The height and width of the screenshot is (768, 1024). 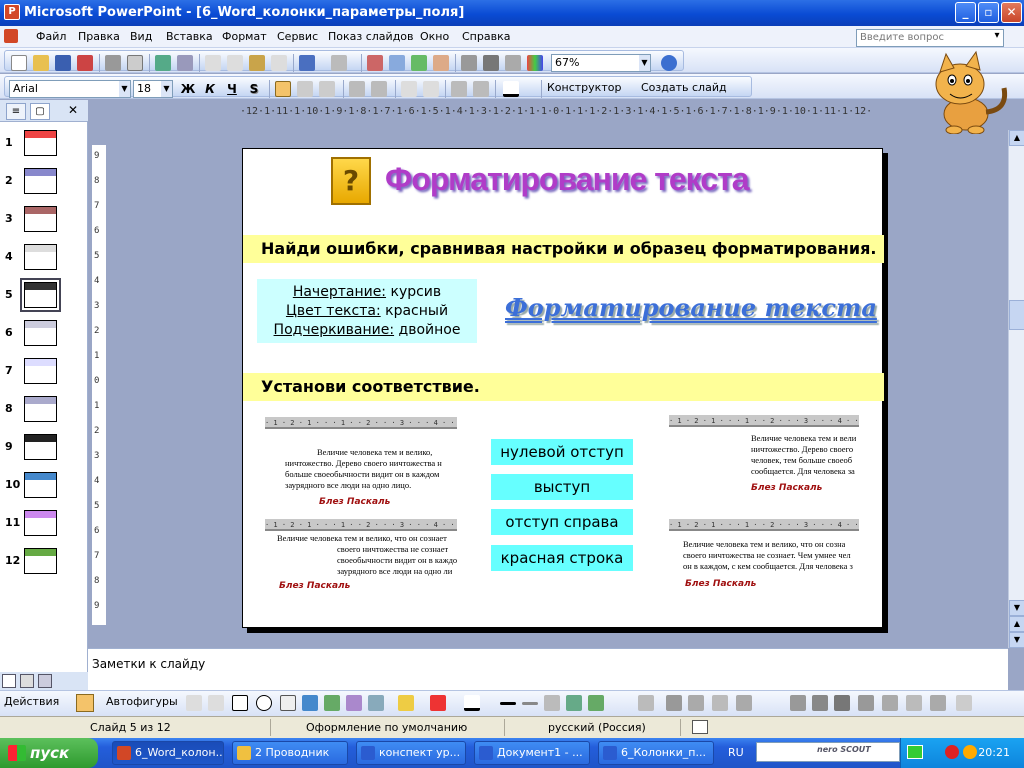 I want to click on brightness-icon, so click(x=696, y=703).